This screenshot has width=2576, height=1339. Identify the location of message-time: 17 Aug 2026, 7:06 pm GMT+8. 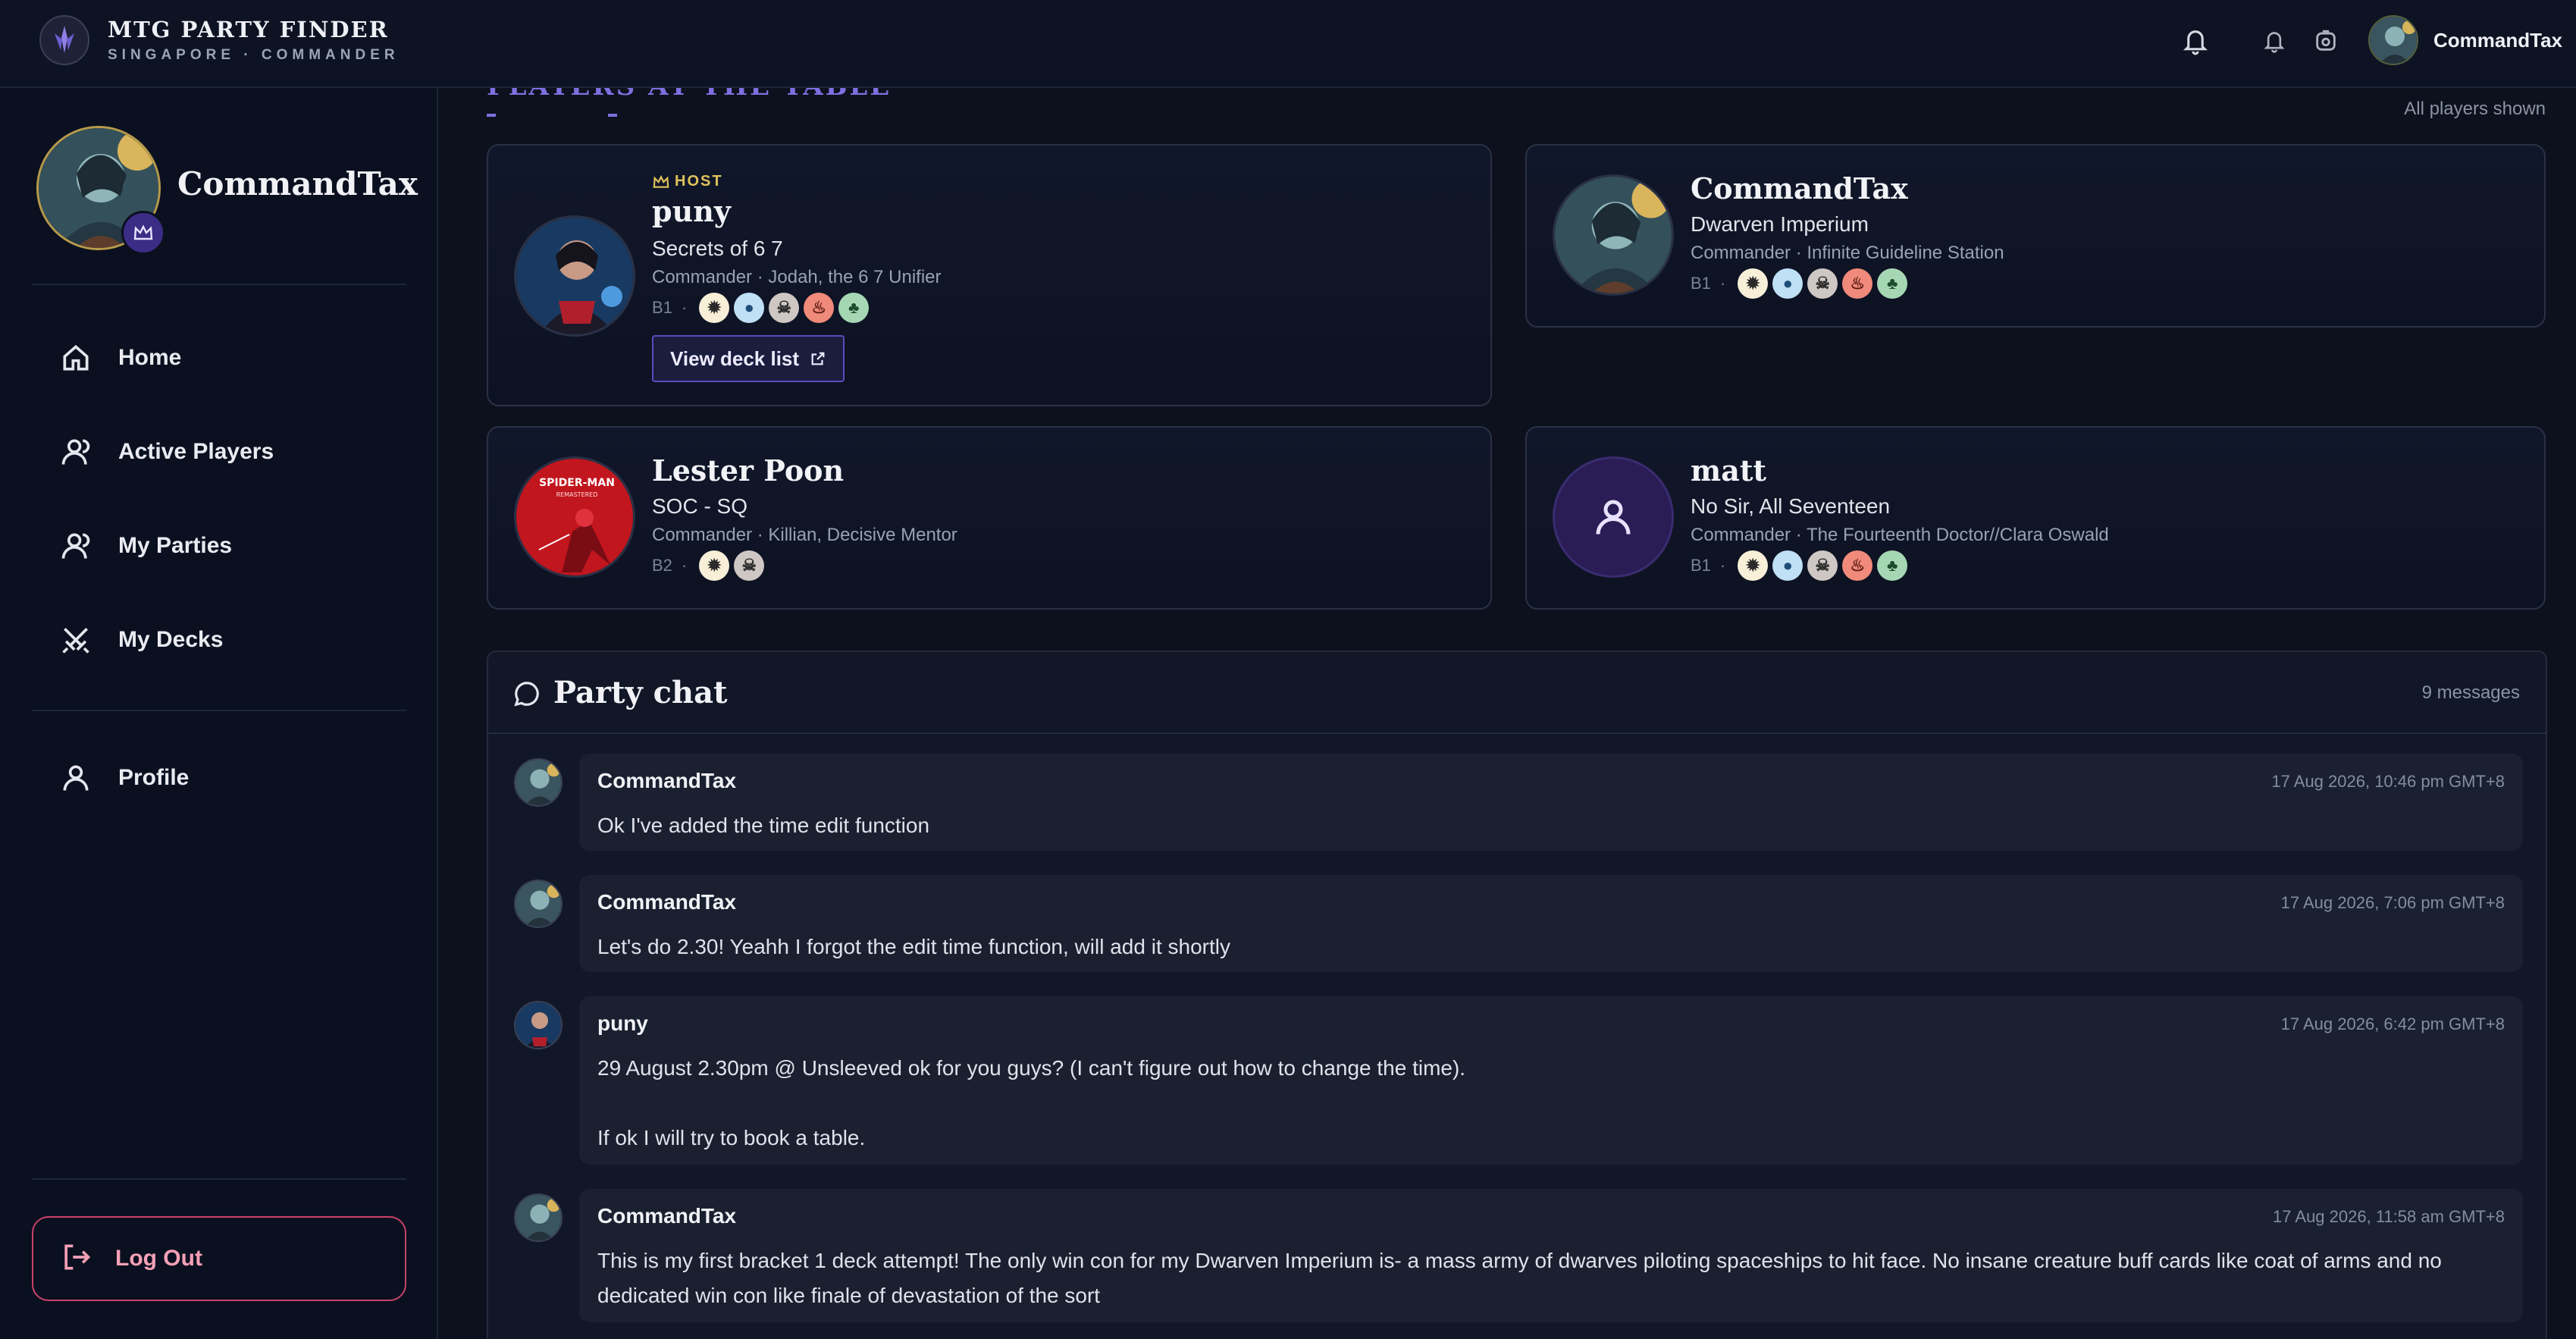
(2392, 902).